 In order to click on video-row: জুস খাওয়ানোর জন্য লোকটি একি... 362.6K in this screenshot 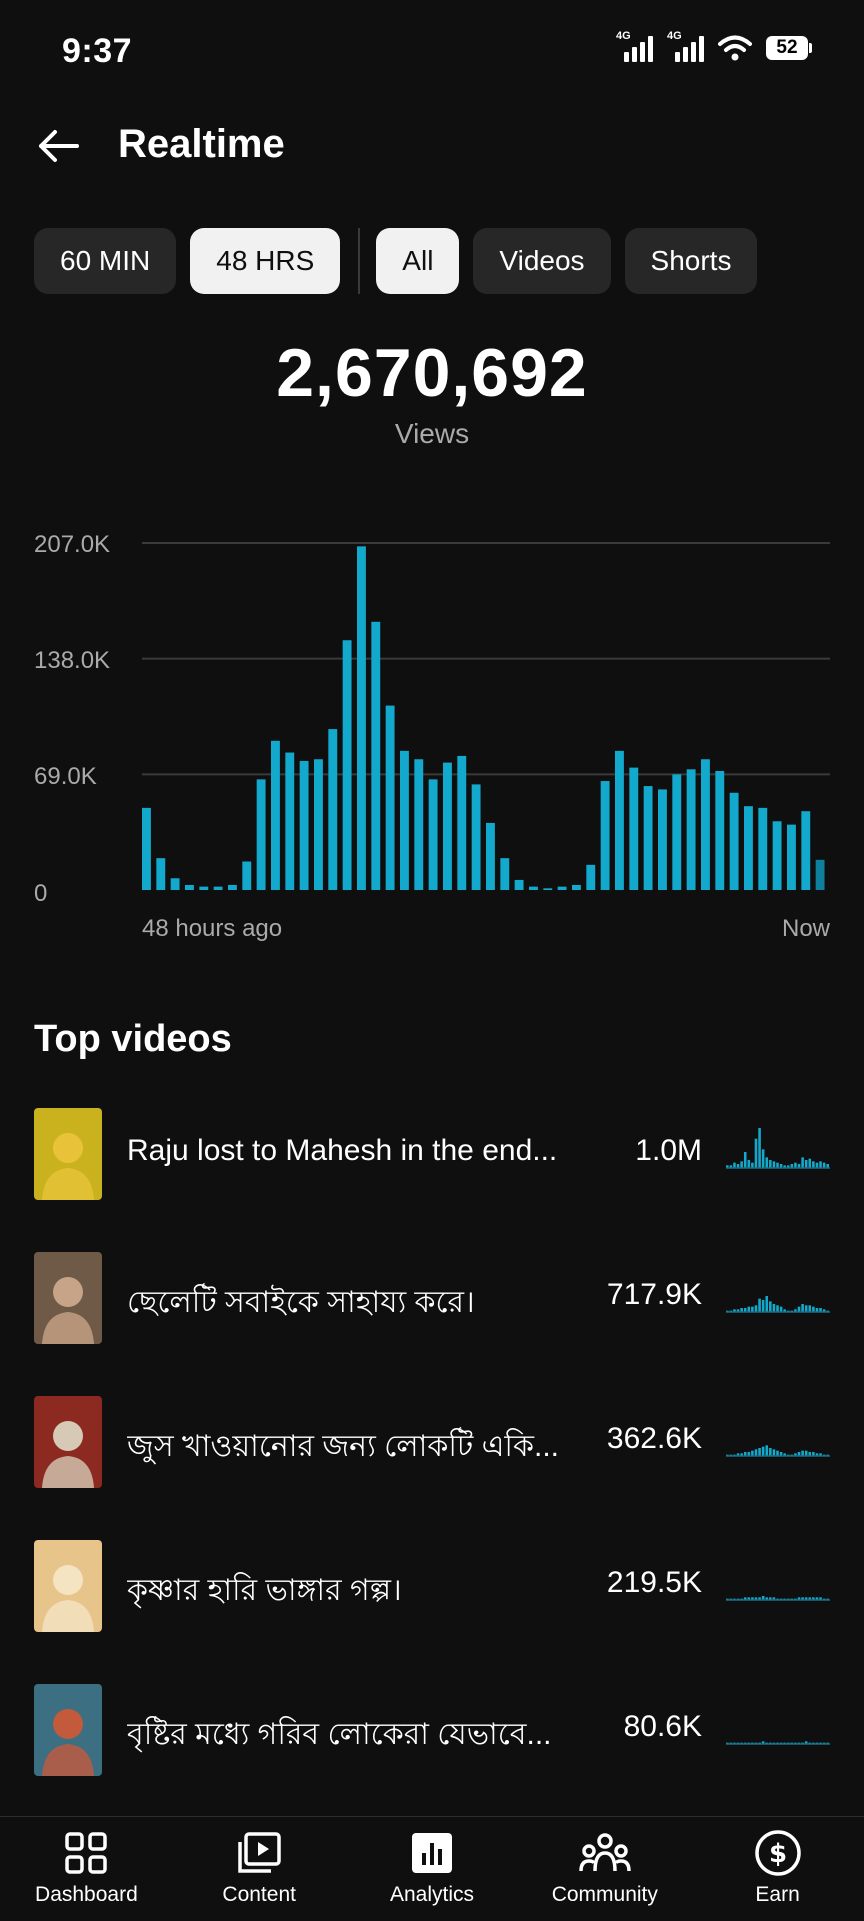, I will do `click(432, 1460)`.